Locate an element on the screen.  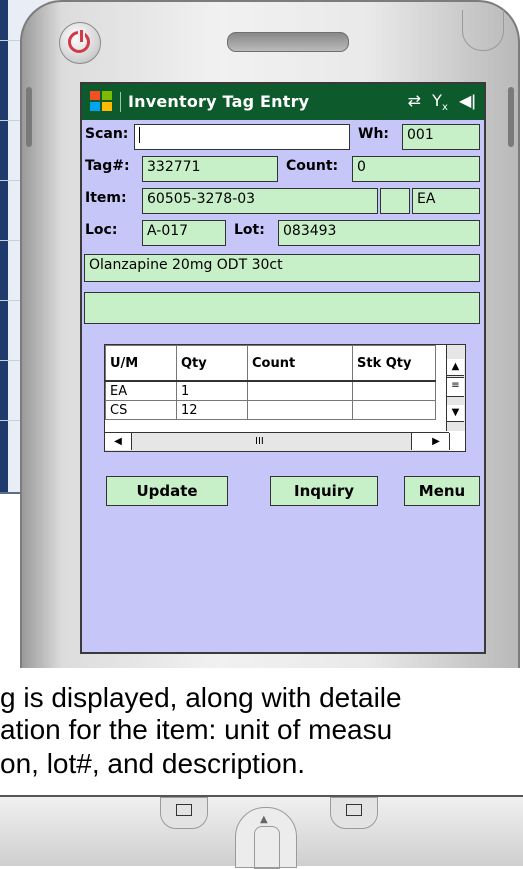
scroll-down-icon: ▼ is located at coordinates (455, 413).